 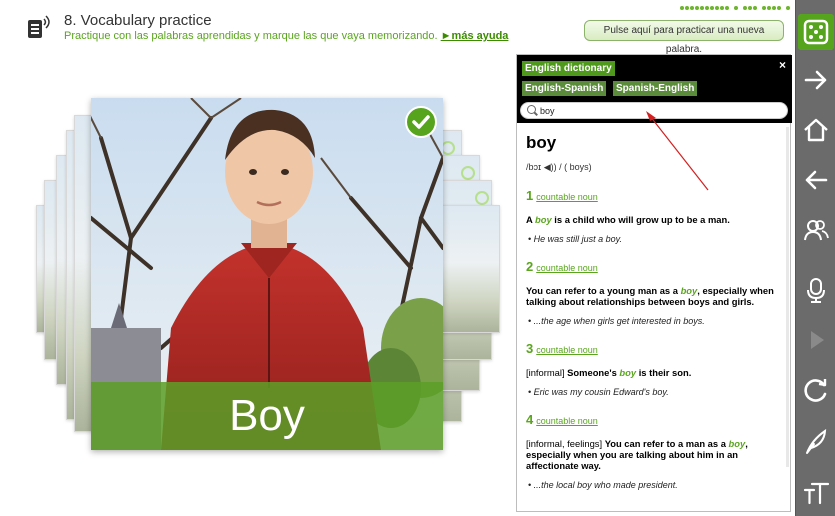 What do you see at coordinates (816, 180) in the screenshot?
I see `back-arrow-icon` at bounding box center [816, 180].